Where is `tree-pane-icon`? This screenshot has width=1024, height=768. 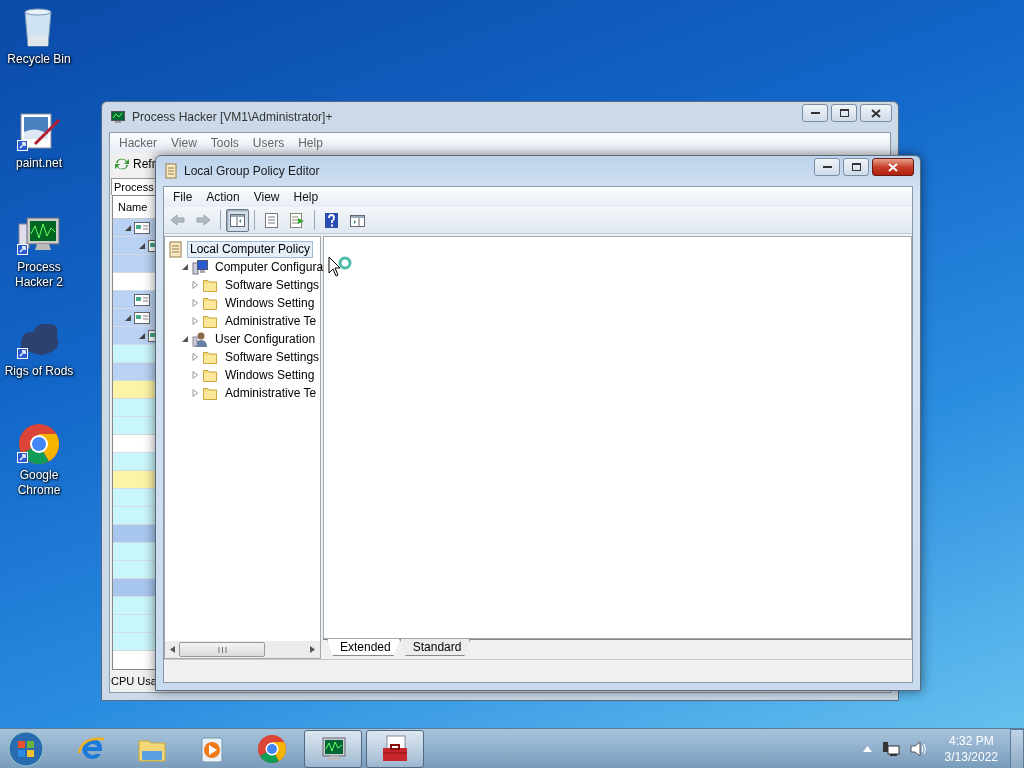 tree-pane-icon is located at coordinates (237, 220).